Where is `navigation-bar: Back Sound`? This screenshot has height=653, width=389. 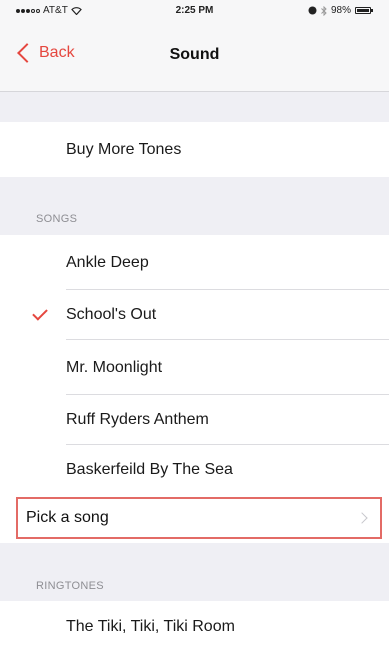 navigation-bar: Back Sound is located at coordinates (194, 56).